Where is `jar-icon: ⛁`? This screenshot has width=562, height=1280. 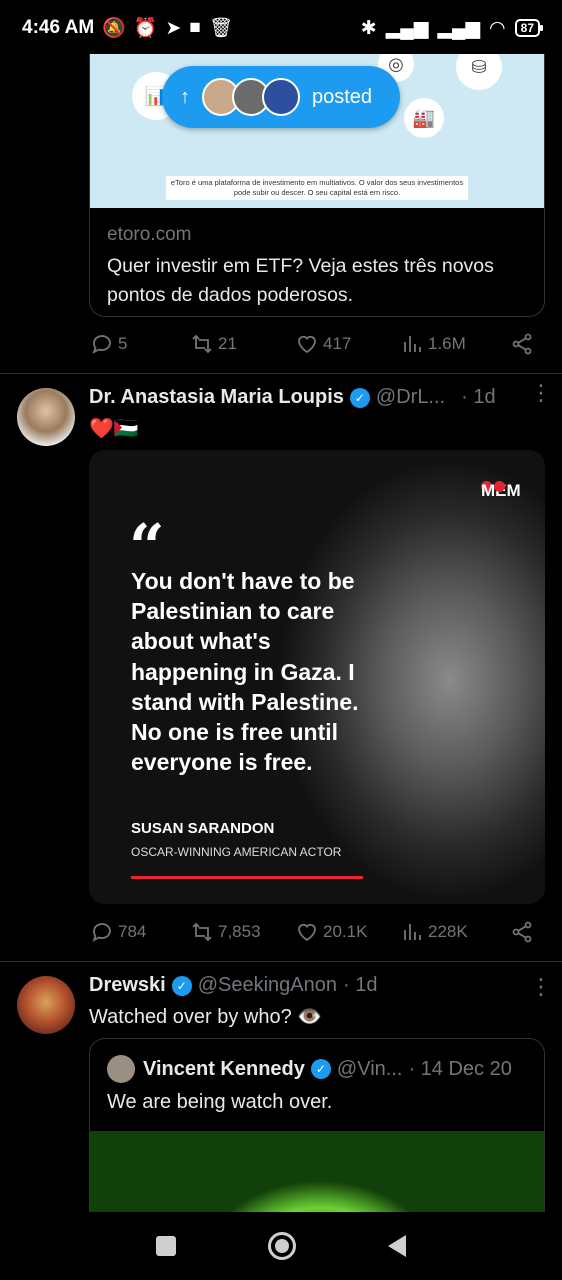 jar-icon: ⛁ is located at coordinates (479, 72).